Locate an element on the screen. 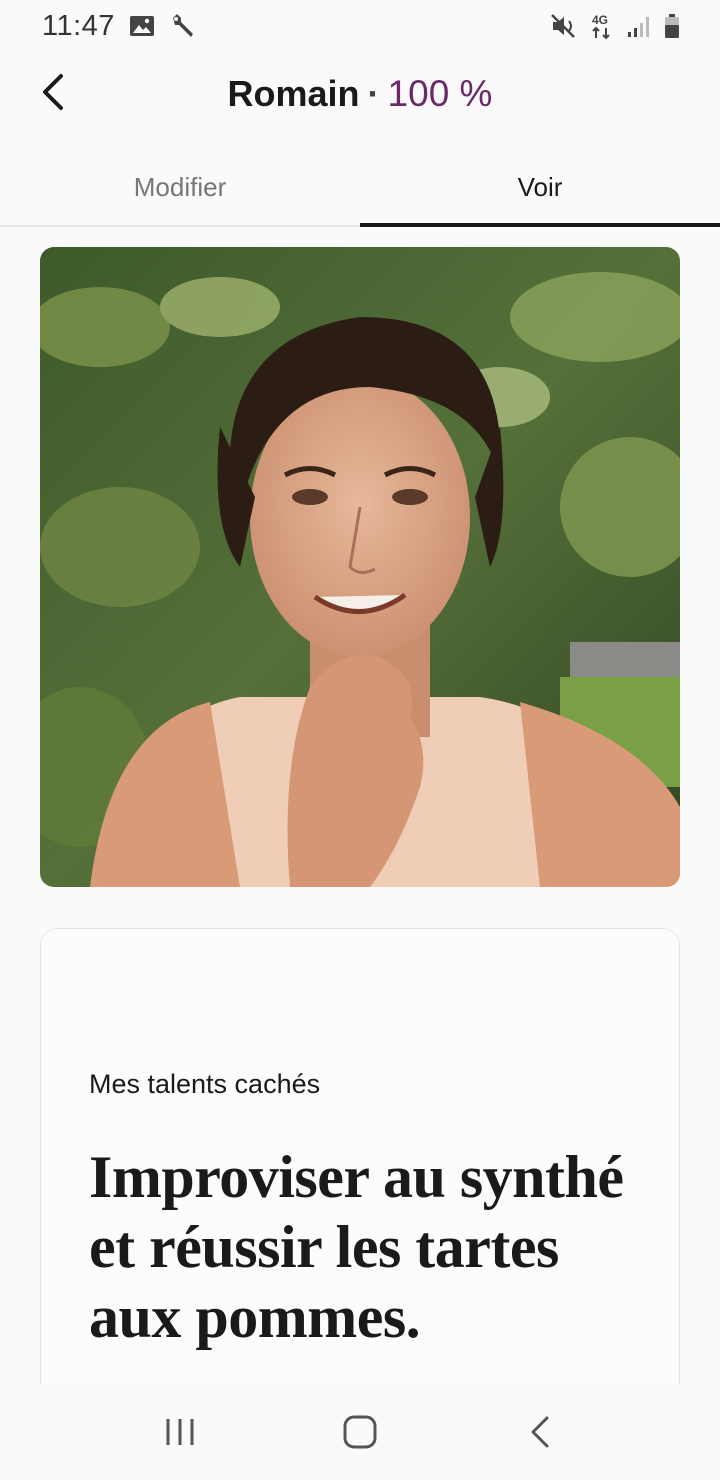 This screenshot has width=720, height=1480. home-button is located at coordinates (360, 1432).